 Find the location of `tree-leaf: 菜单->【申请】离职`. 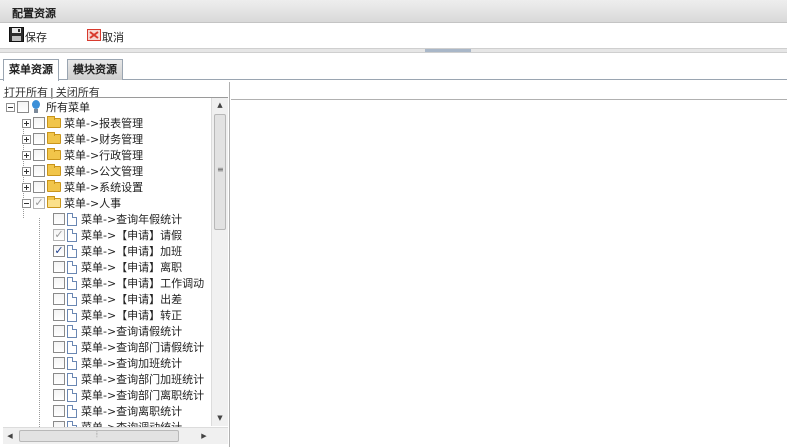

tree-leaf: 菜单->【申请】离职 is located at coordinates (117, 267).